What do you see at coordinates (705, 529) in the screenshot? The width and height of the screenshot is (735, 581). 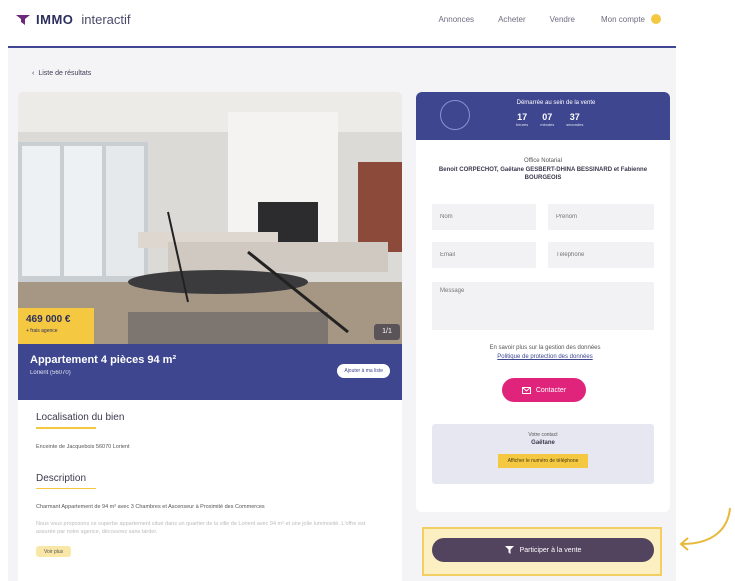 I see `pointer-arrow-icon` at bounding box center [705, 529].